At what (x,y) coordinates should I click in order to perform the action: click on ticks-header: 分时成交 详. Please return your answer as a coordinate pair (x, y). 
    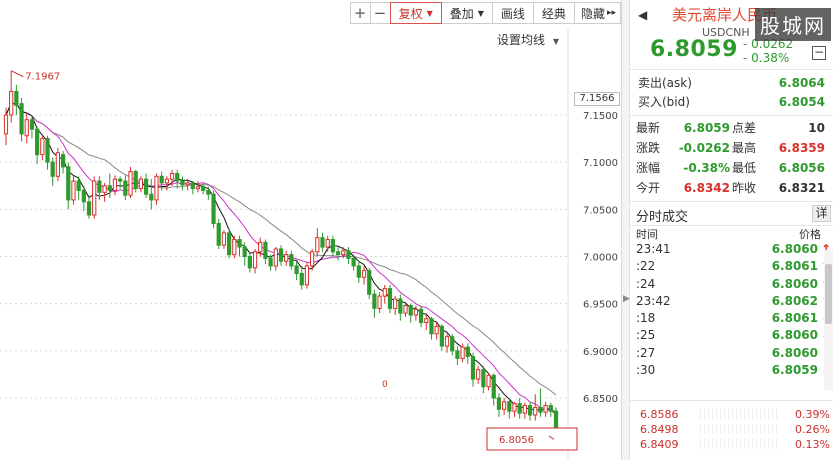
    Looking at the image, I should click on (731, 214).